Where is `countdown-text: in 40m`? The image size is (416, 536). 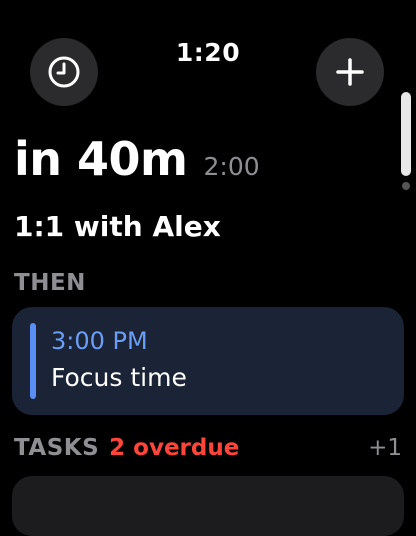 countdown-text: in 40m is located at coordinates (101, 159).